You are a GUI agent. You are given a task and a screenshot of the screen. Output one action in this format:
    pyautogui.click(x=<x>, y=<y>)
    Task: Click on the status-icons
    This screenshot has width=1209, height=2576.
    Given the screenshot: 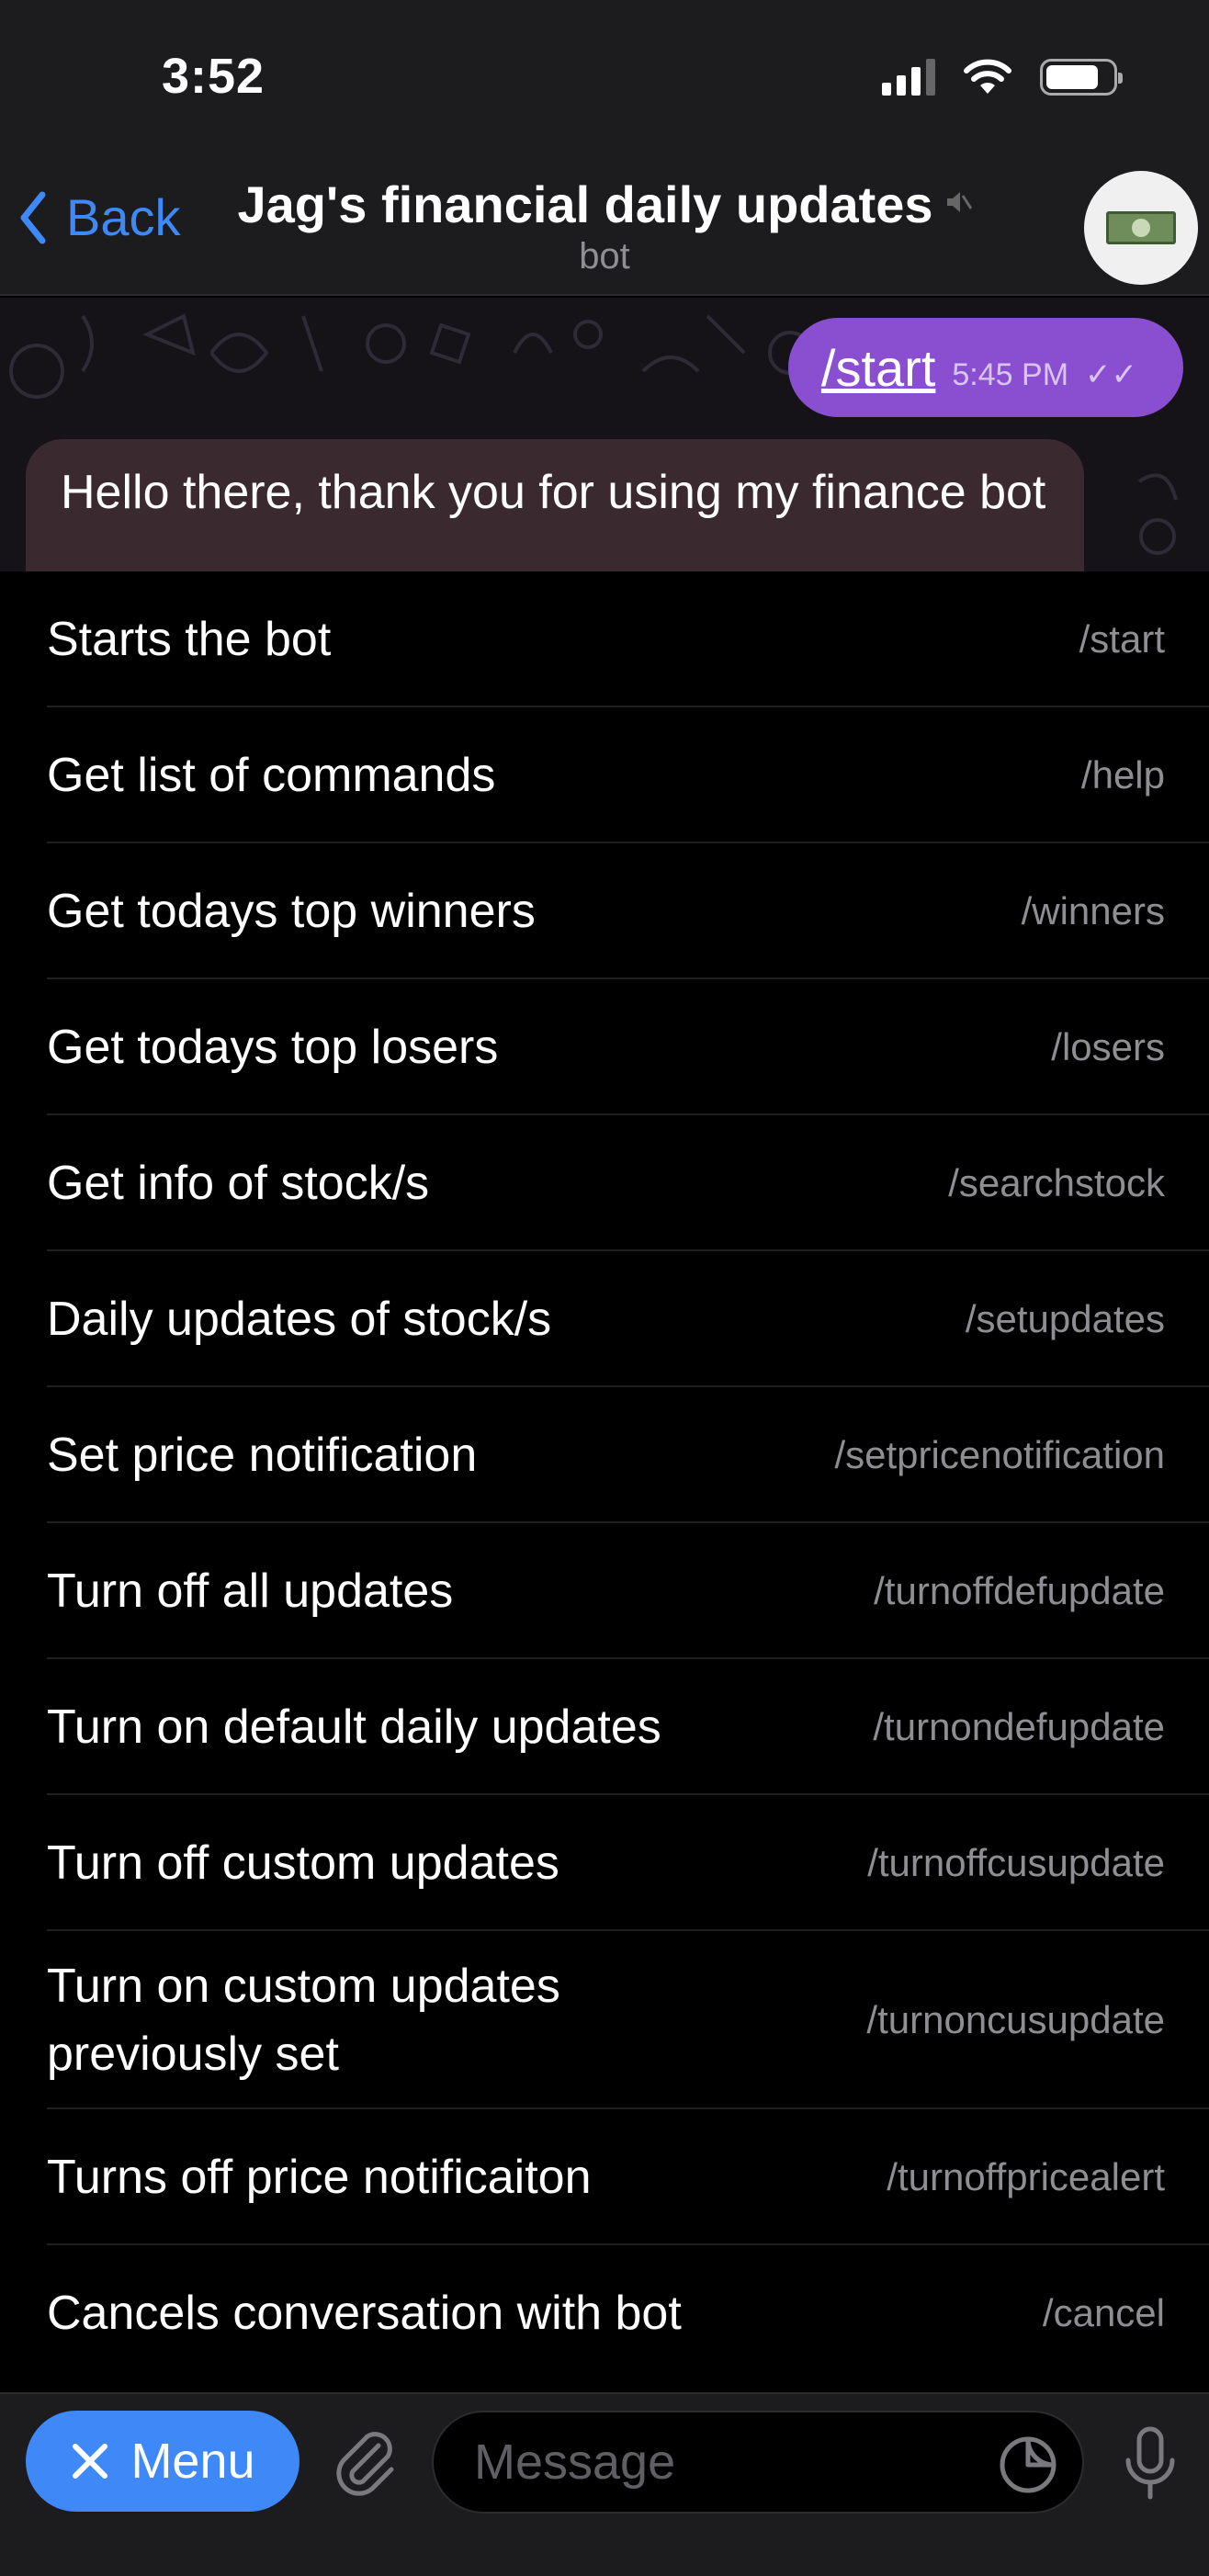 What is the action you would take?
    pyautogui.click(x=1003, y=77)
    